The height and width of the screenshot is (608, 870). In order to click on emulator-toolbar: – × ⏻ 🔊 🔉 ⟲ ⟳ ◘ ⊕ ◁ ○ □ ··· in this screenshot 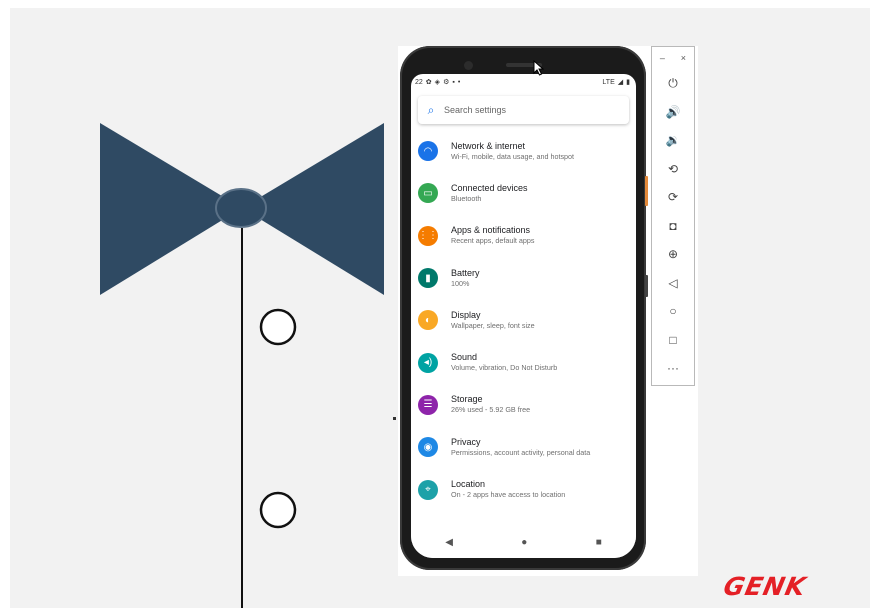, I will do `click(673, 216)`.